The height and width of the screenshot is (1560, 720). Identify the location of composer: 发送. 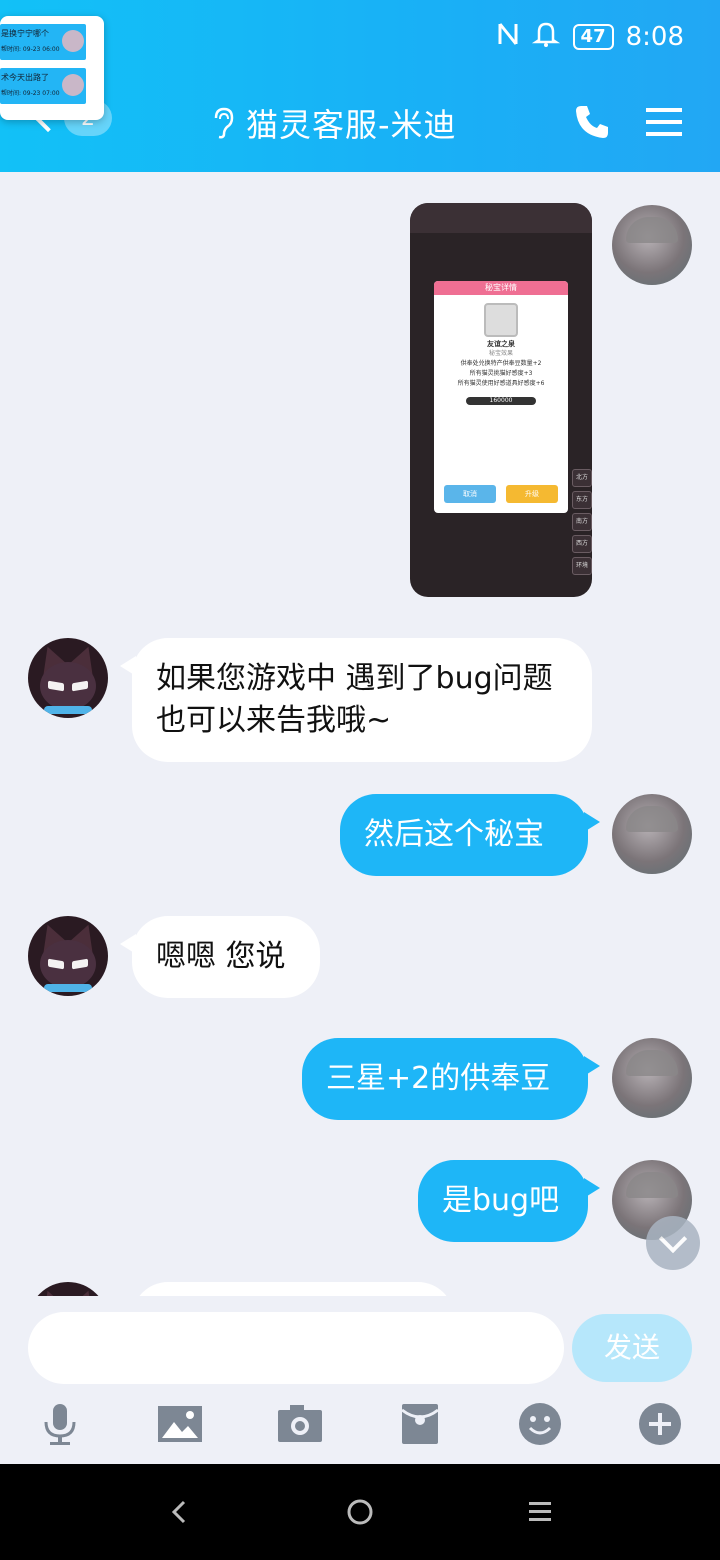
(360, 1380).